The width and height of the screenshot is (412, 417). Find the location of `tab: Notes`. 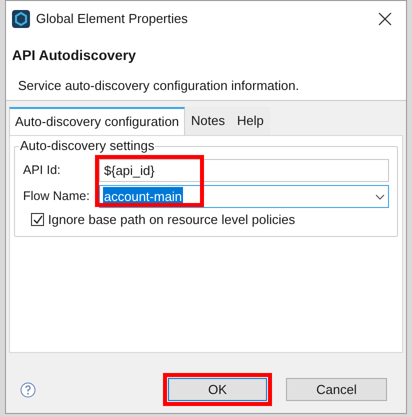

tab: Notes is located at coordinates (208, 121).